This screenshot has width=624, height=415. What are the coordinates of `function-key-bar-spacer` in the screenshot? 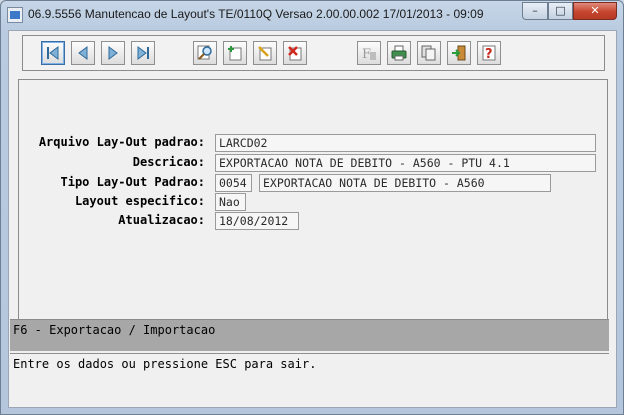 It's located at (309, 346).